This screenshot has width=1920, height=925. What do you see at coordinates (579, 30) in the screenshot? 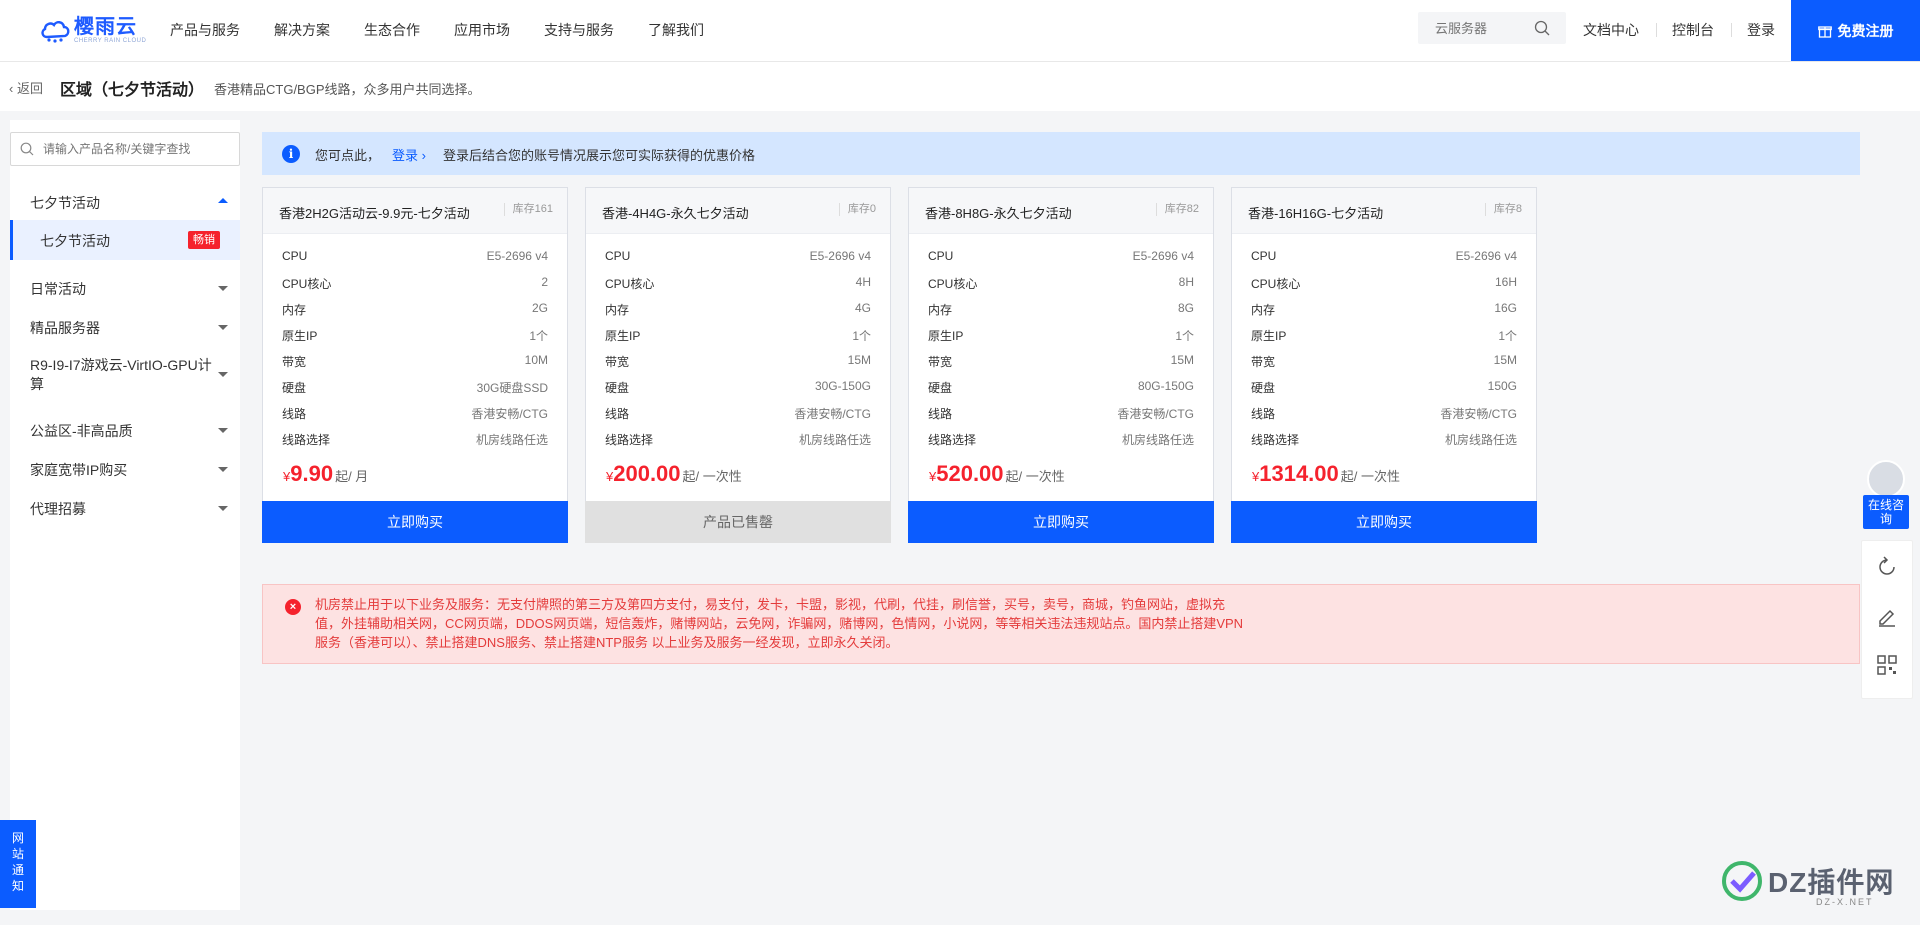
I see `nav-support: 支持与服务` at bounding box center [579, 30].